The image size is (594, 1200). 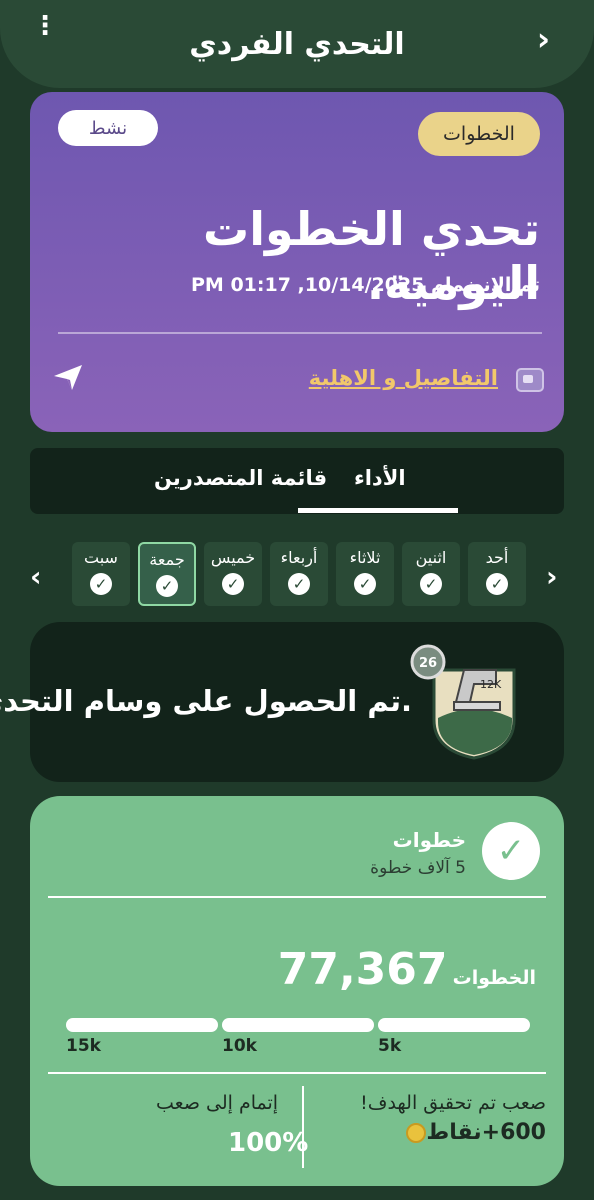 I want to click on progress-bar-medium, so click(x=298, y=1025).